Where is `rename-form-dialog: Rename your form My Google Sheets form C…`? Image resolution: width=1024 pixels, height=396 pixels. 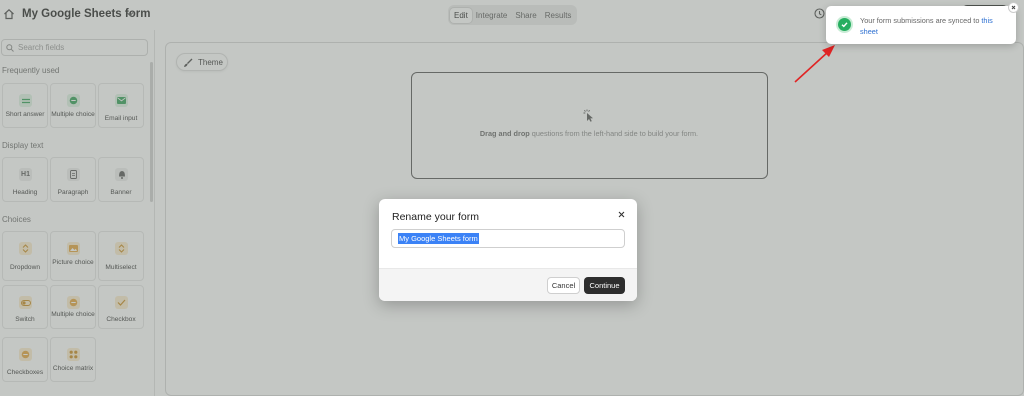
rename-form-dialog: Rename your form My Google Sheets form C… is located at coordinates (508, 250).